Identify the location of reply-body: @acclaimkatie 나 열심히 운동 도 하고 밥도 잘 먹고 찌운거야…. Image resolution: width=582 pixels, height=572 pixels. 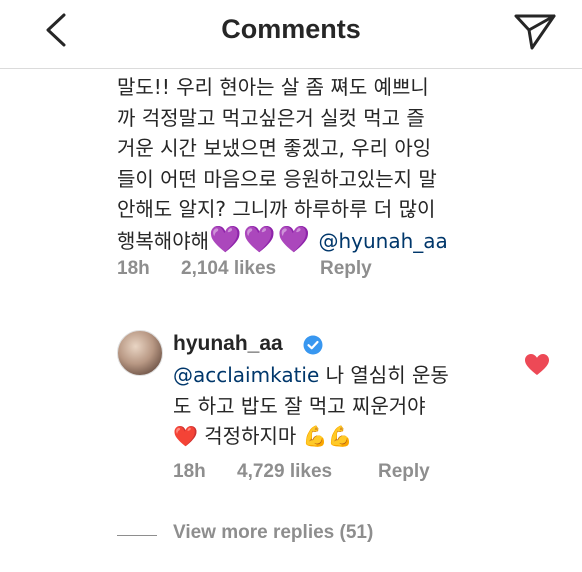
(345, 406).